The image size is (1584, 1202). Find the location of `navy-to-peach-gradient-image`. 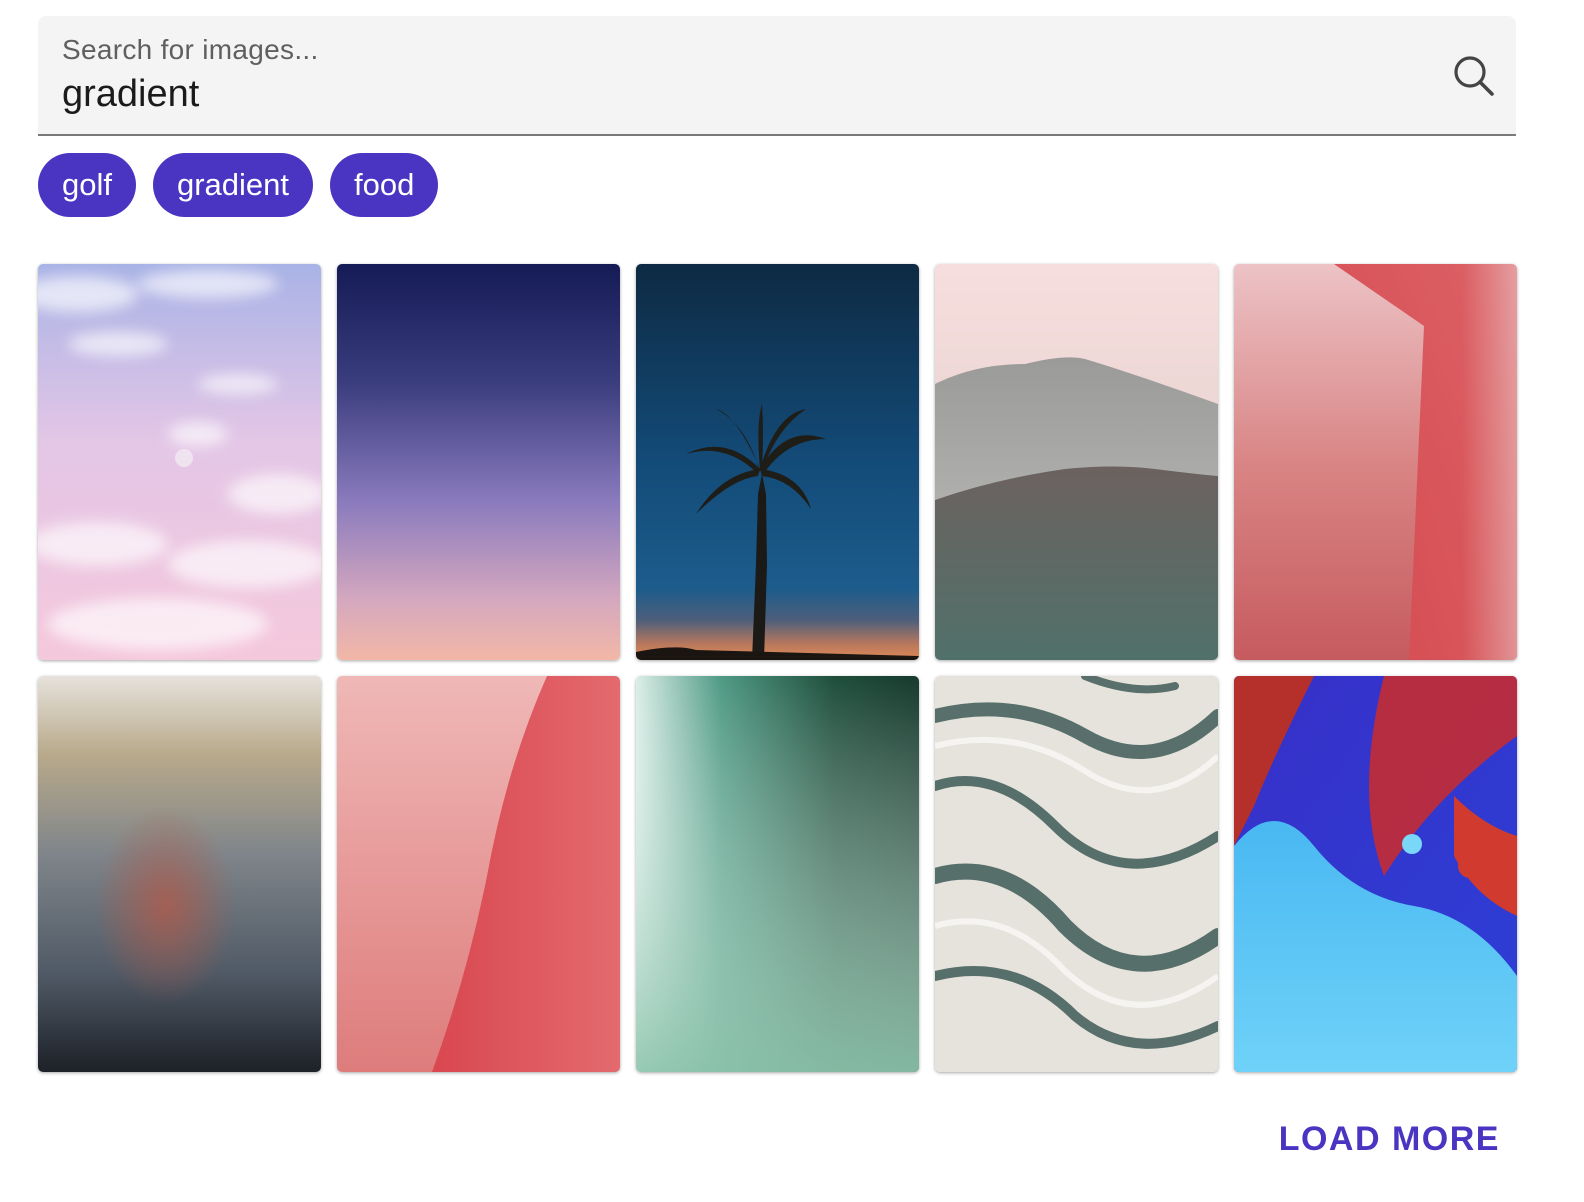

navy-to-peach-gradient-image is located at coordinates (478, 462).